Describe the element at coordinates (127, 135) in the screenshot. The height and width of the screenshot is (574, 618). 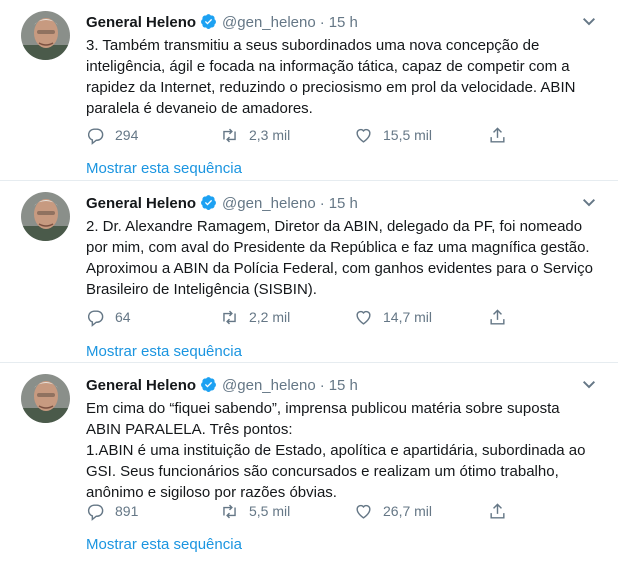
I see `reply-count: 294` at that location.